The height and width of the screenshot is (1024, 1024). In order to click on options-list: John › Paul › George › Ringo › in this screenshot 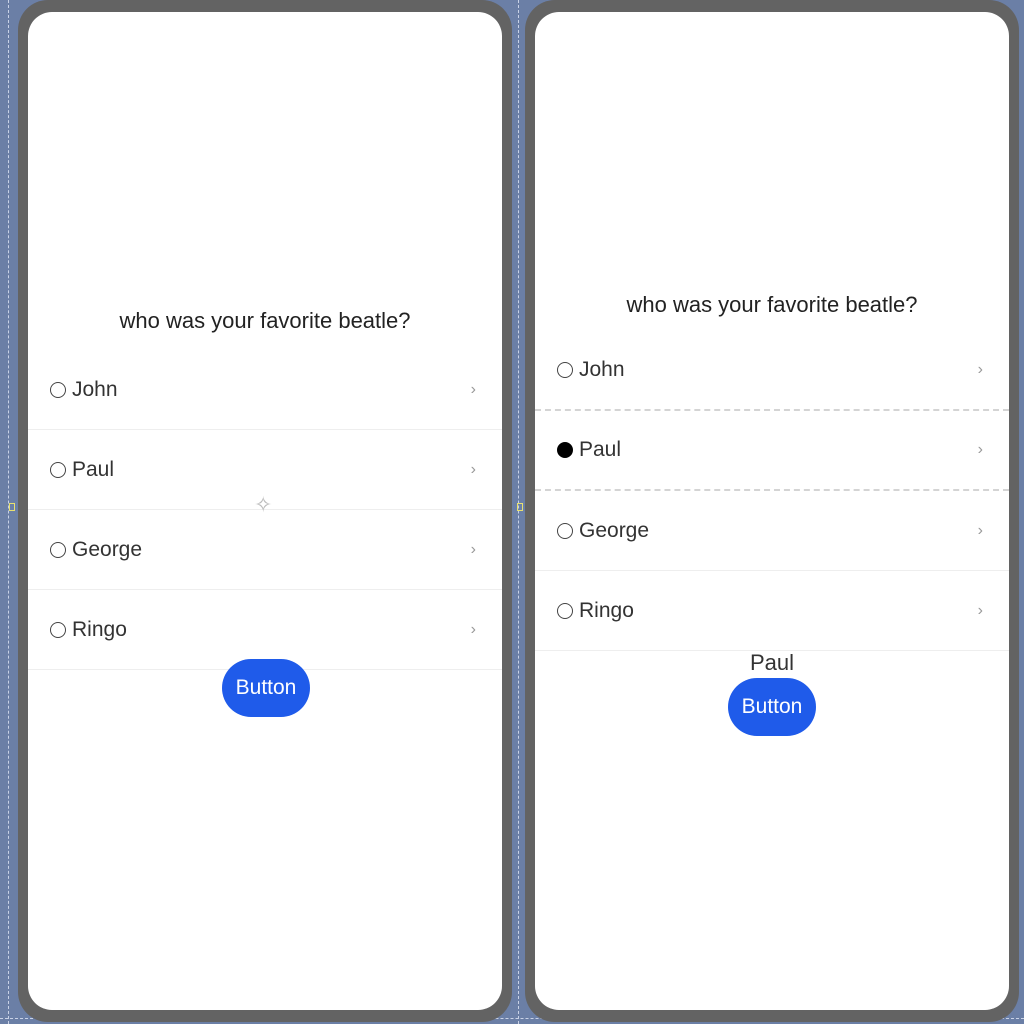, I will do `click(772, 491)`.